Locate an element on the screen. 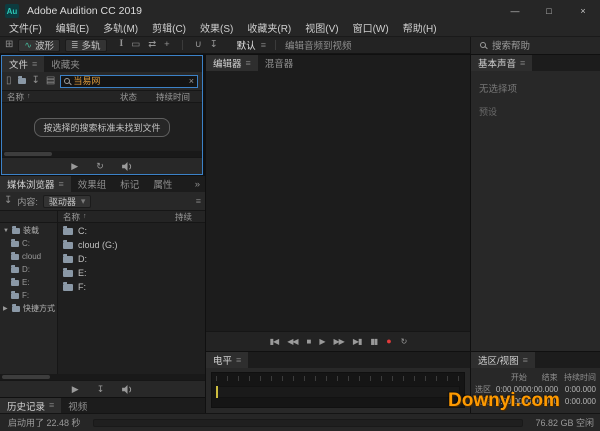  drive-row: C: is located at coordinates (131, 231).